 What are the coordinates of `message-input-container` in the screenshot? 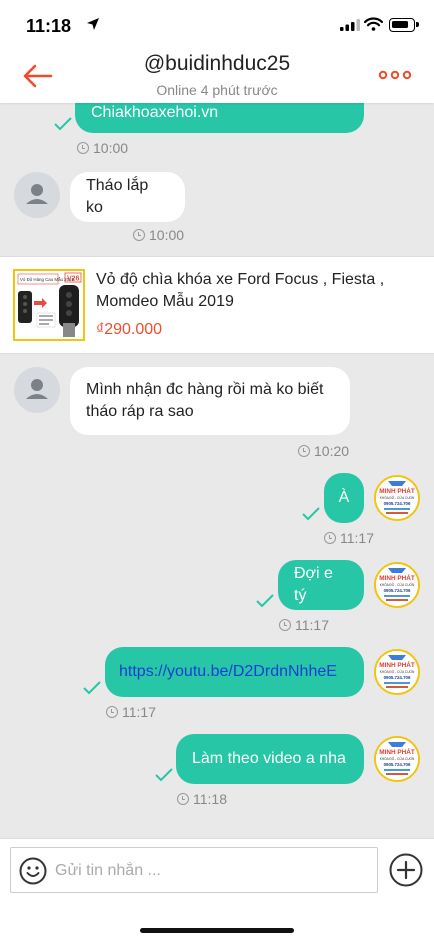 It's located at (194, 870).